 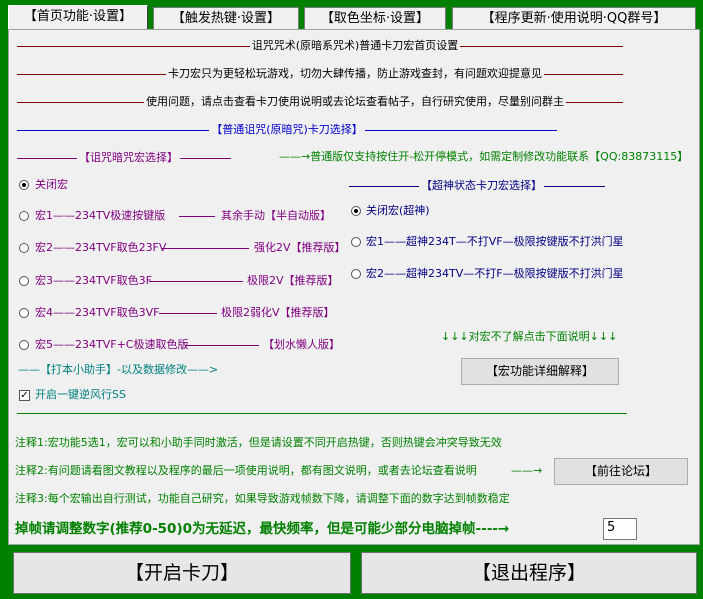 I want to click on super-macro-title: 【超神状态卡刀宏选择】, so click(x=481, y=186).